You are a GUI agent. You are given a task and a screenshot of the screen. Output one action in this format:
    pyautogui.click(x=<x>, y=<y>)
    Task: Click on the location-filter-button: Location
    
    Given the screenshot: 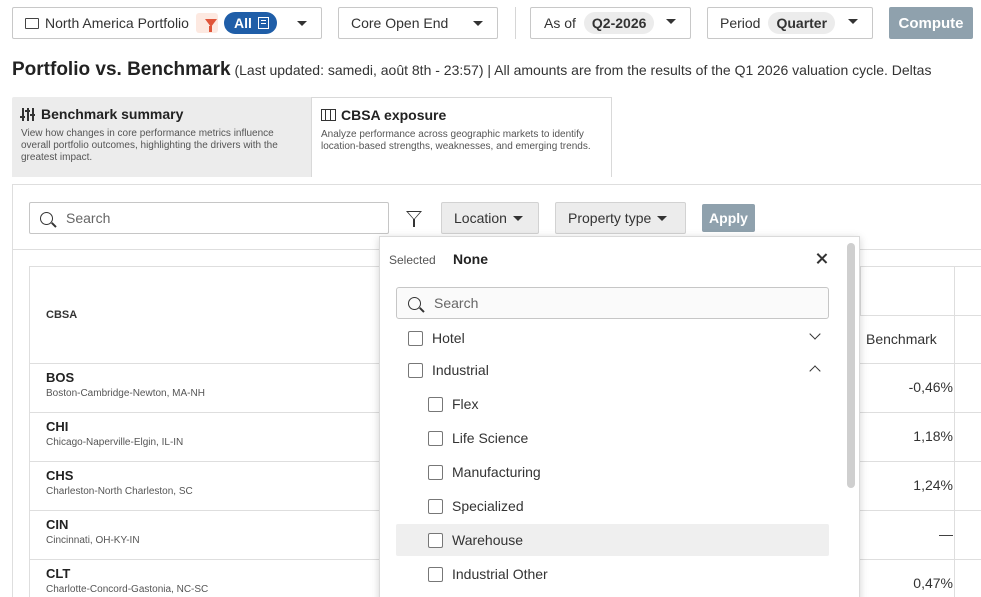 What is the action you would take?
    pyautogui.click(x=490, y=218)
    